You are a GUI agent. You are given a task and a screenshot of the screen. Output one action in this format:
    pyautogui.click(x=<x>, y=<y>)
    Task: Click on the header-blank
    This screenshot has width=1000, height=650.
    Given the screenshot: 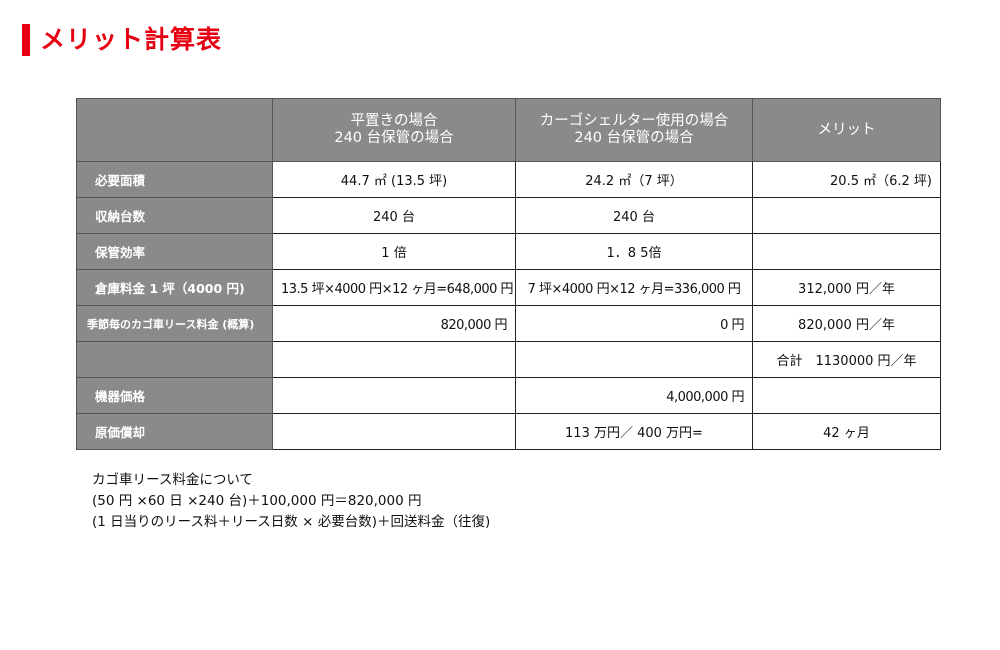 What is the action you would take?
    pyautogui.click(x=174, y=130)
    